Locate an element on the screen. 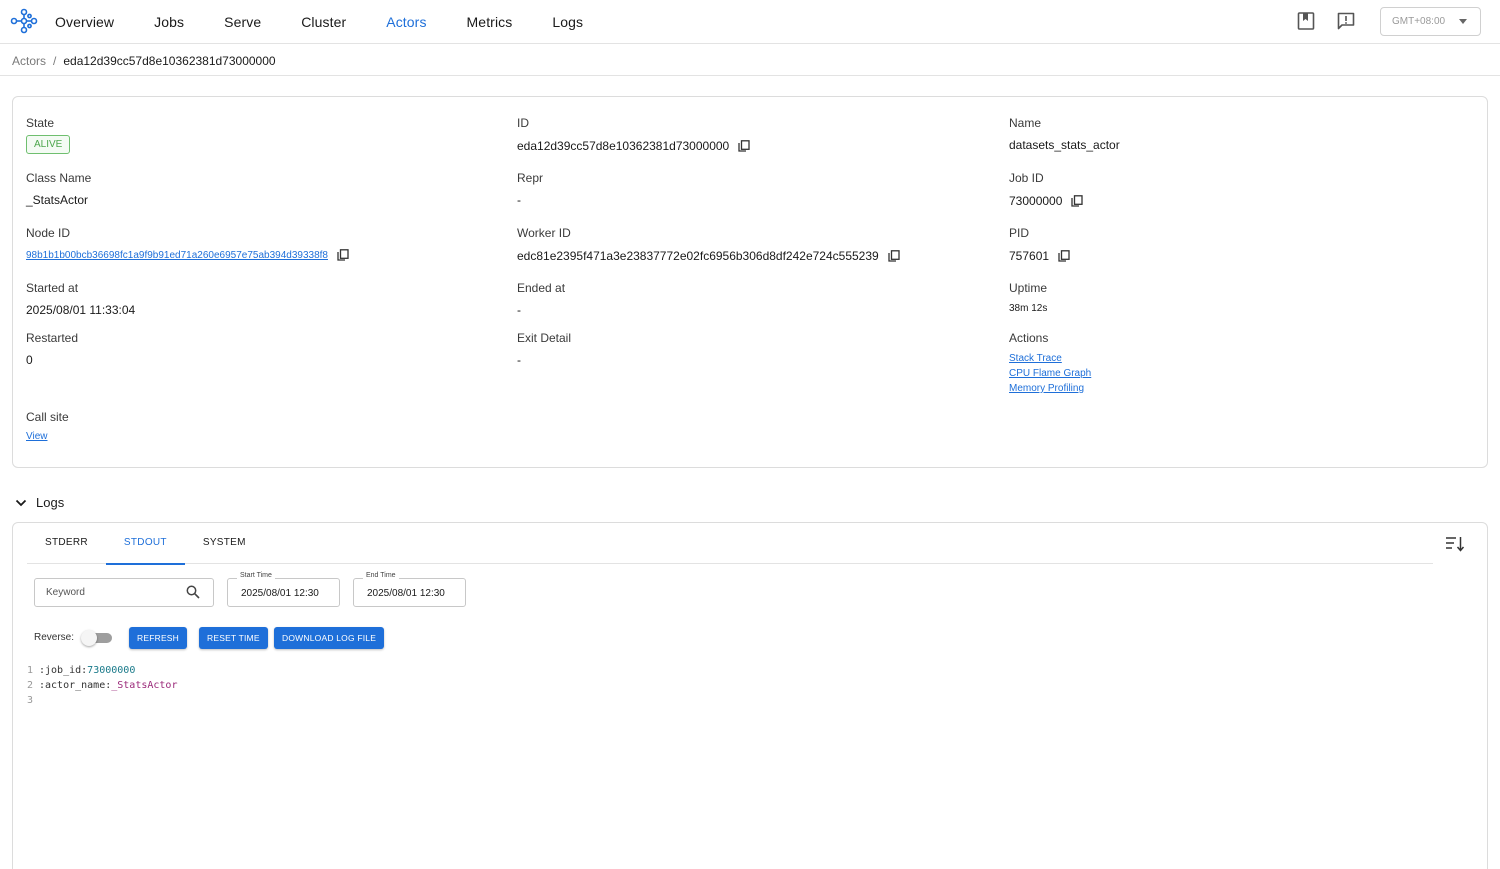 The image size is (1500, 869). class-label: Class Name is located at coordinates (59, 178).